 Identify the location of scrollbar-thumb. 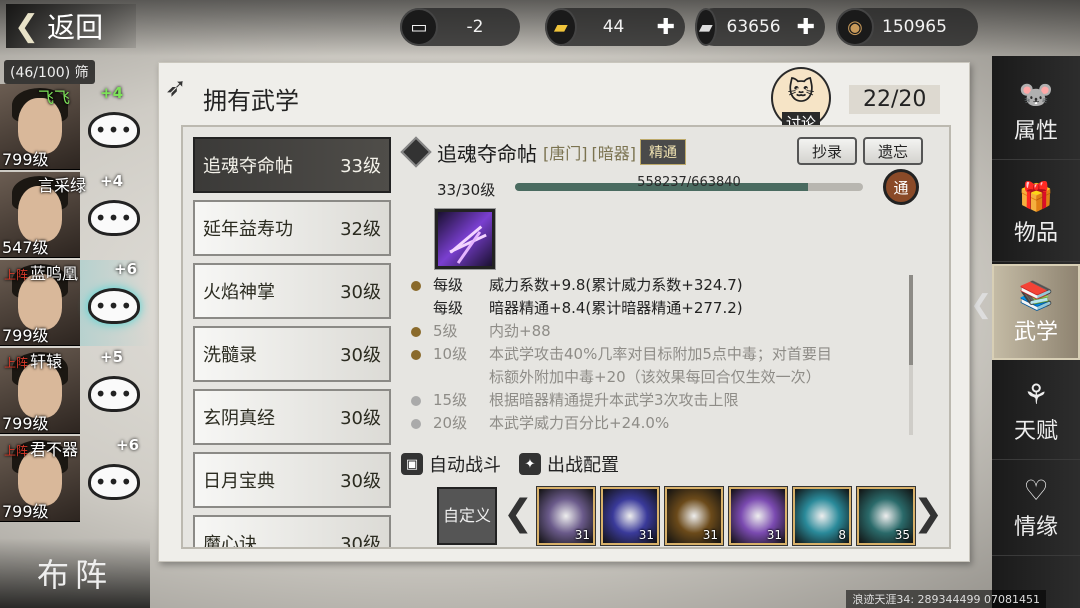
(911, 320).